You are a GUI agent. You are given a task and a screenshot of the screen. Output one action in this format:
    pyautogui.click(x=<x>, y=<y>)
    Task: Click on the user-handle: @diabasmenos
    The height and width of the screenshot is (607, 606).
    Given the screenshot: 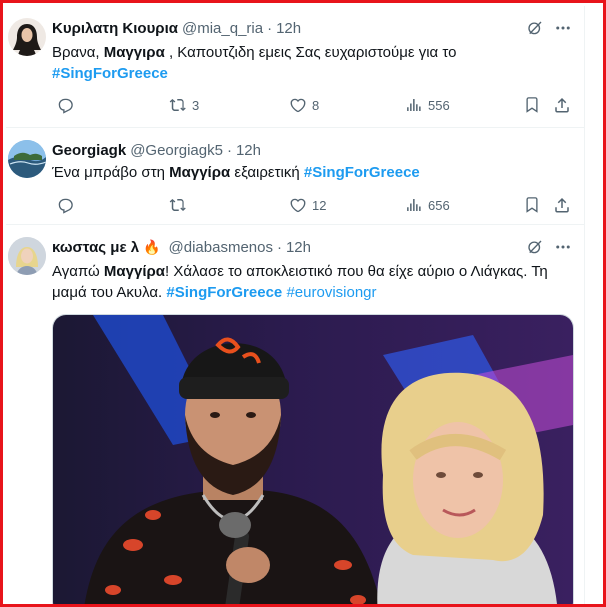 What is the action you would take?
    pyautogui.click(x=221, y=247)
    